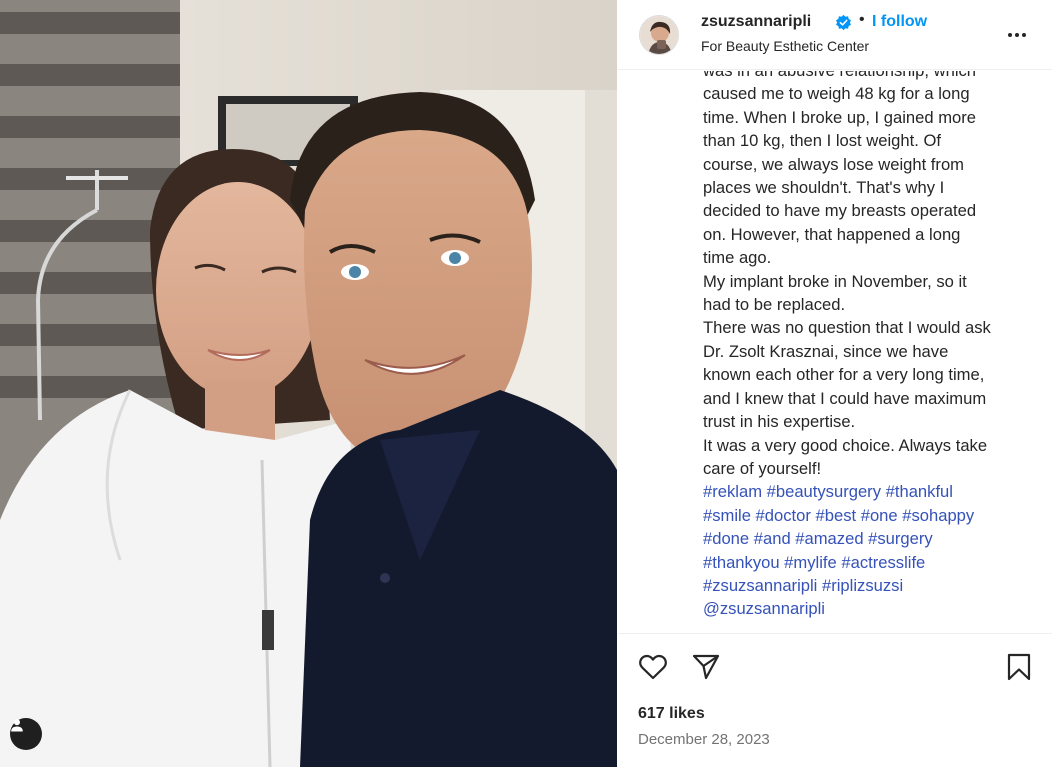  I want to click on send-icon, so click(706, 667).